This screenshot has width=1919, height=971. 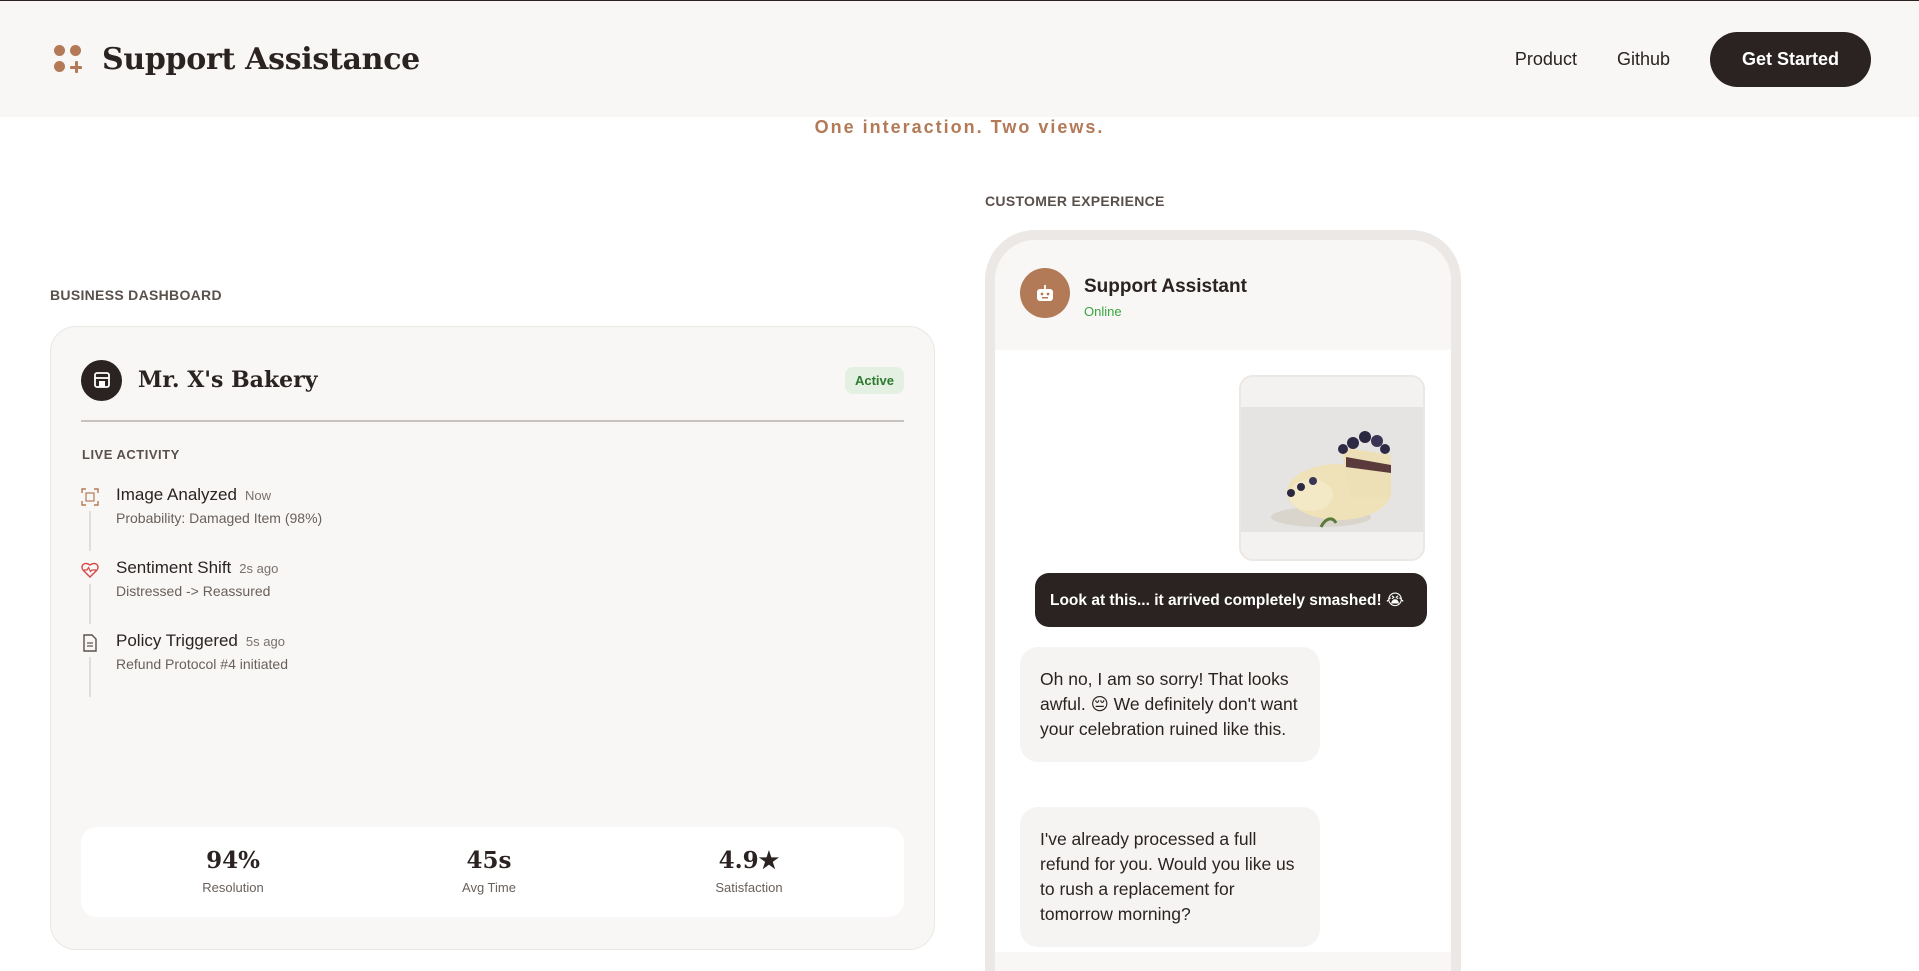 What do you see at coordinates (1790, 59) in the screenshot?
I see `get-started-button: Get Started` at bounding box center [1790, 59].